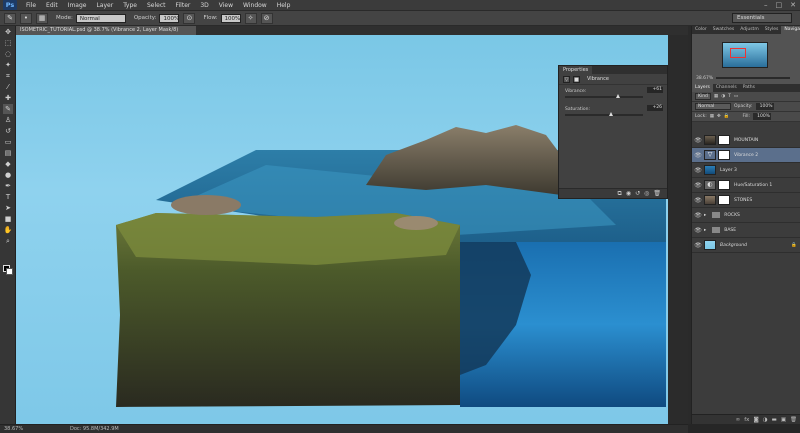 The height and width of the screenshot is (433, 800). Describe the element at coordinates (8, 109) in the screenshot. I see `brush-tool-icon: ✎` at that location.